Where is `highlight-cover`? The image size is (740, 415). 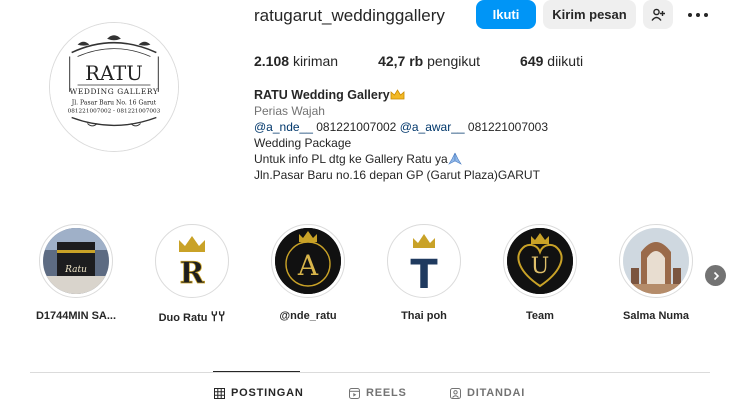
highlight-cover is located at coordinates (656, 261).